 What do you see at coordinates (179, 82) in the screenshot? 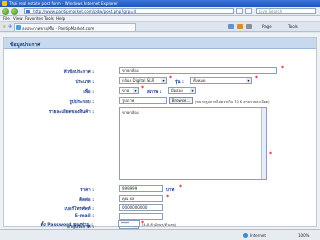
I see `model-label: รุ่น :` at bounding box center [179, 82].